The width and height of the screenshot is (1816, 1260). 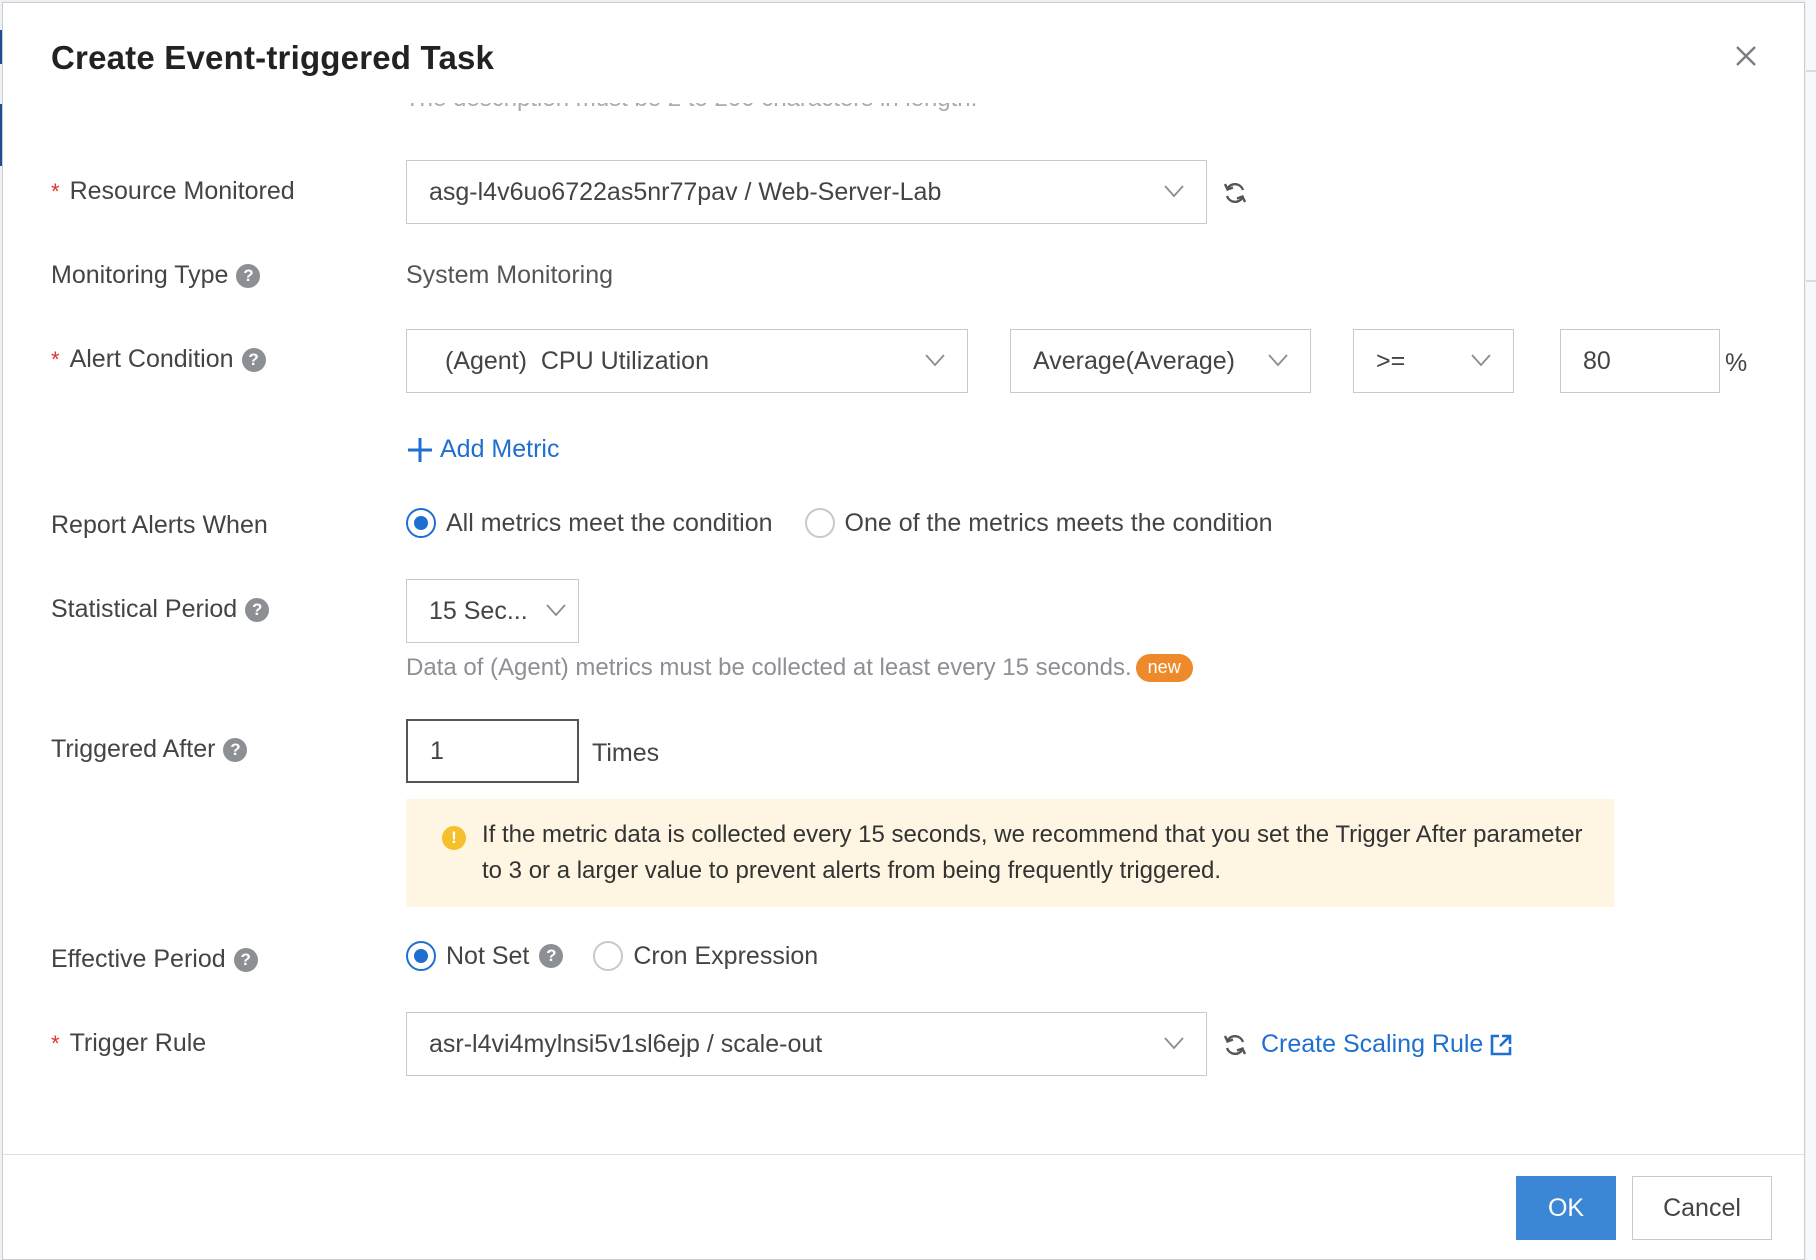 I want to click on statistical-period-label-text: Statistical Period, so click(x=144, y=609).